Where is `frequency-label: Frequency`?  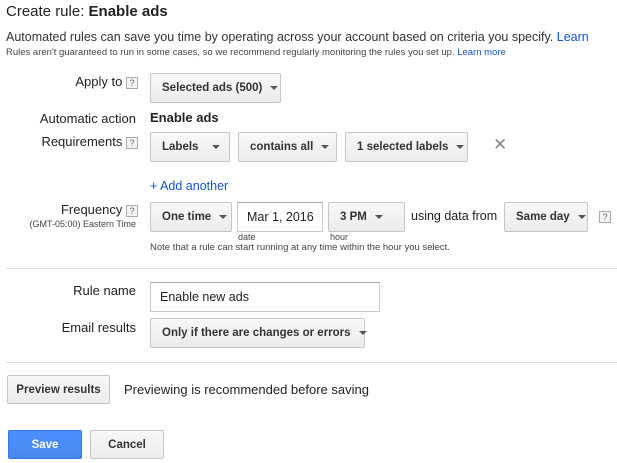
frequency-label: Frequency is located at coordinates (91, 209).